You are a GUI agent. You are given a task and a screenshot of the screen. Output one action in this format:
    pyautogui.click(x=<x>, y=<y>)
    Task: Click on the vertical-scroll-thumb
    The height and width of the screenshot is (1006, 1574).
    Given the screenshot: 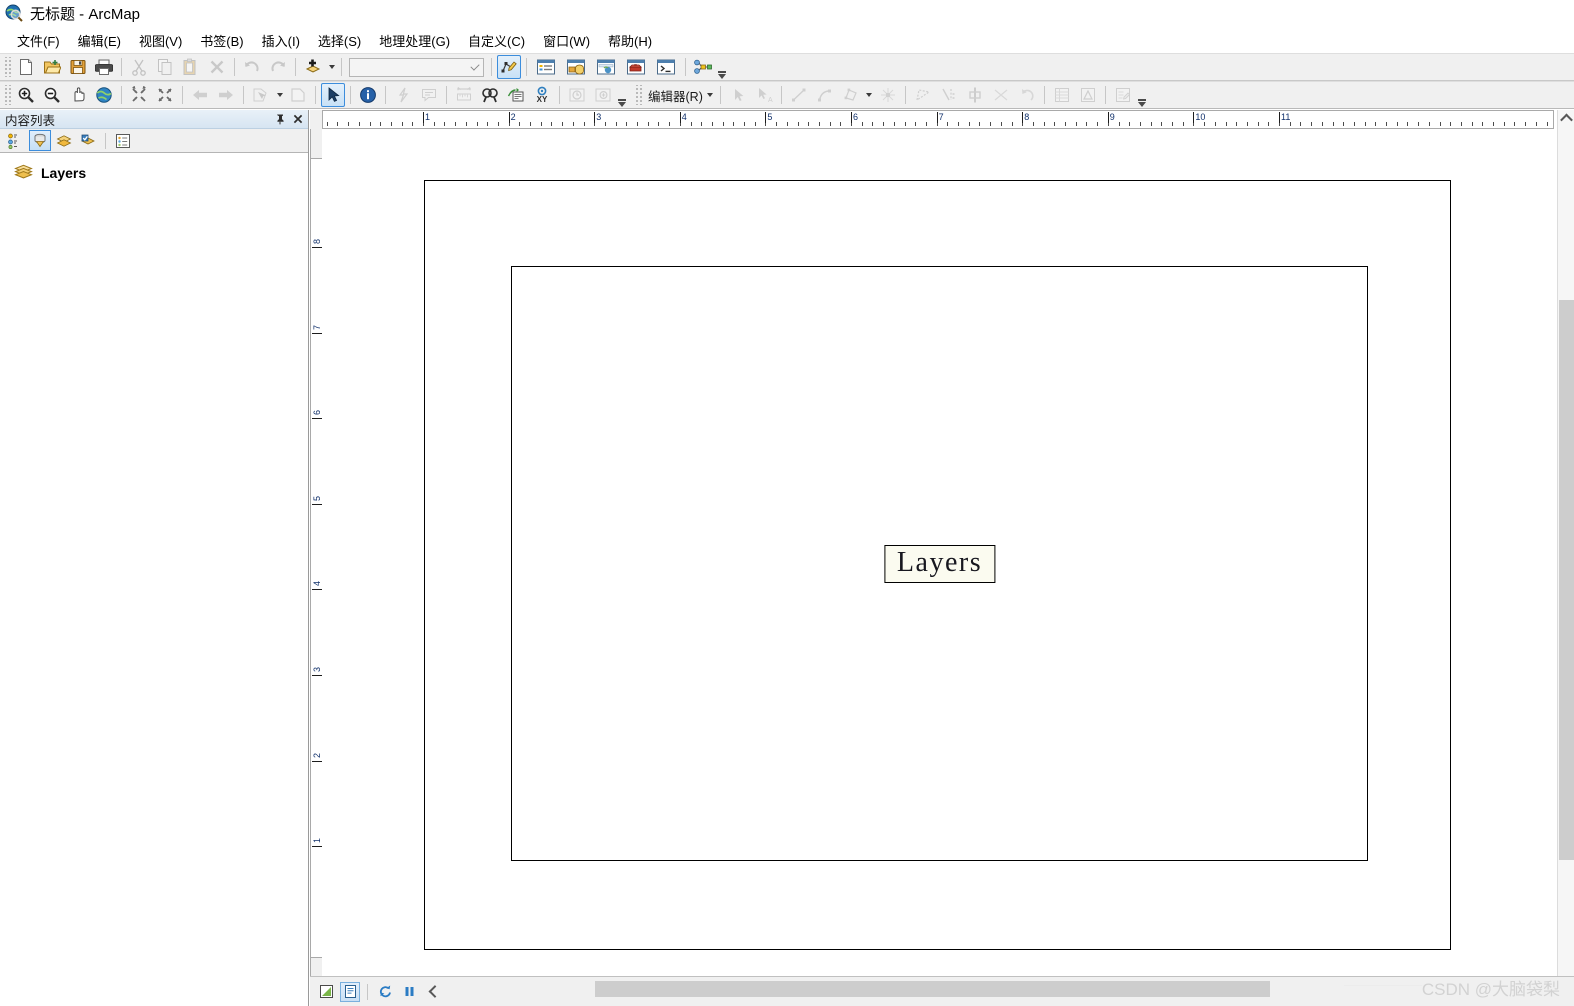 What is the action you would take?
    pyautogui.click(x=1566, y=580)
    